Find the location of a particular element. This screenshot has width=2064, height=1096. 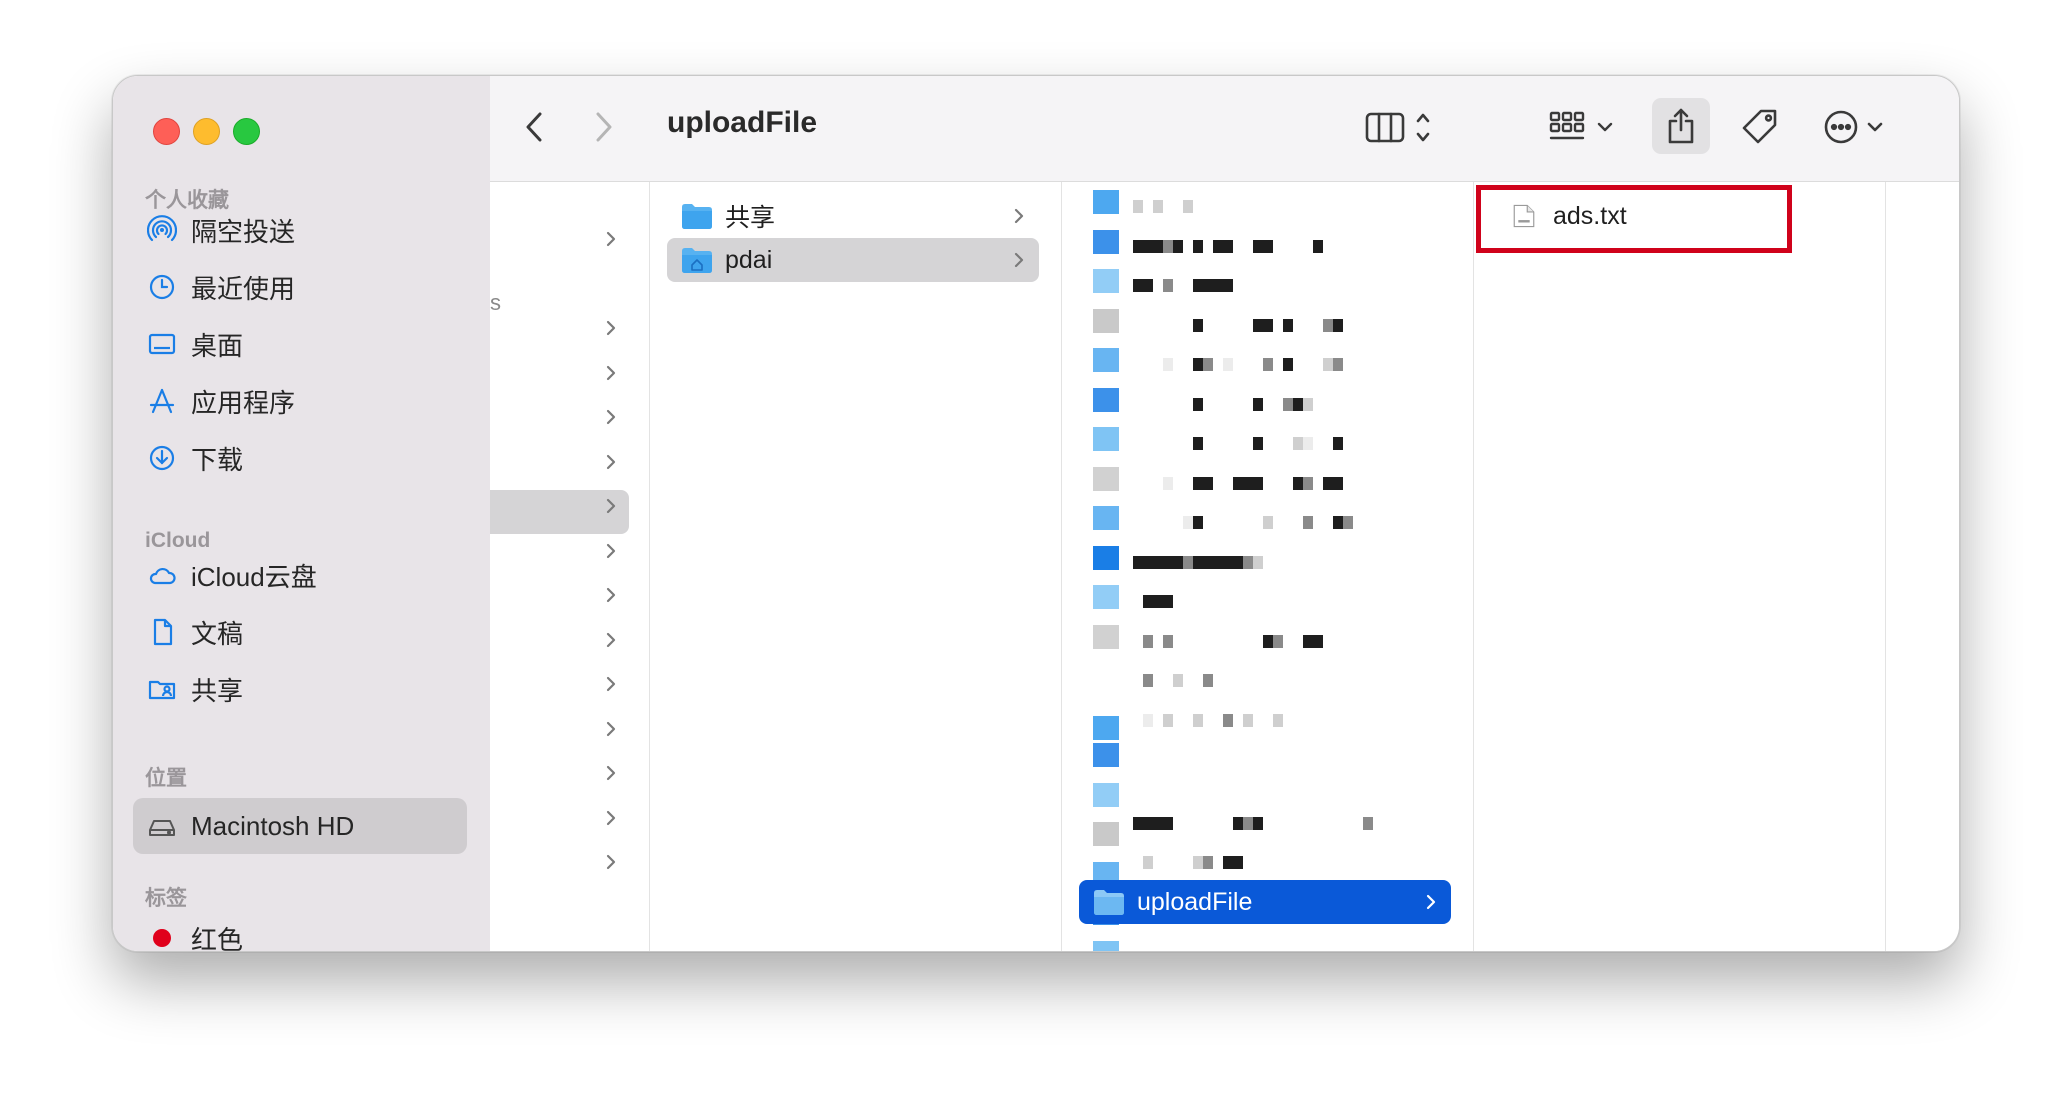

sidebar-item-downloads: 下载 is located at coordinates (300, 458).